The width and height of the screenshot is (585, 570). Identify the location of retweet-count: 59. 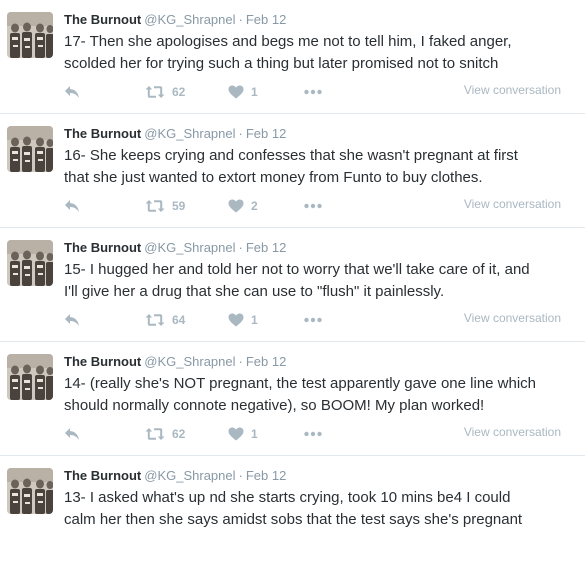
(179, 206).